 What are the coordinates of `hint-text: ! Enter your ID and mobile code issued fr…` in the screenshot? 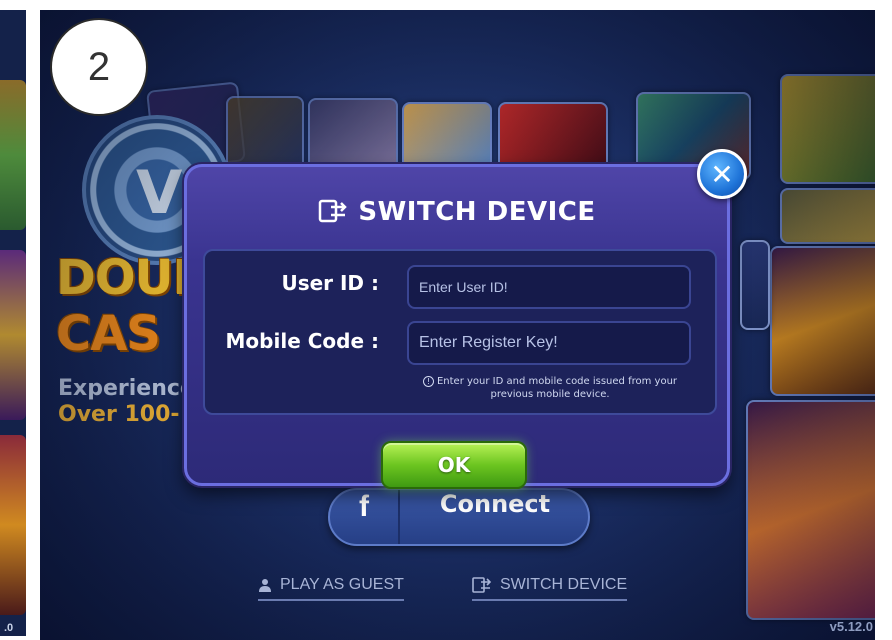 It's located at (550, 388).